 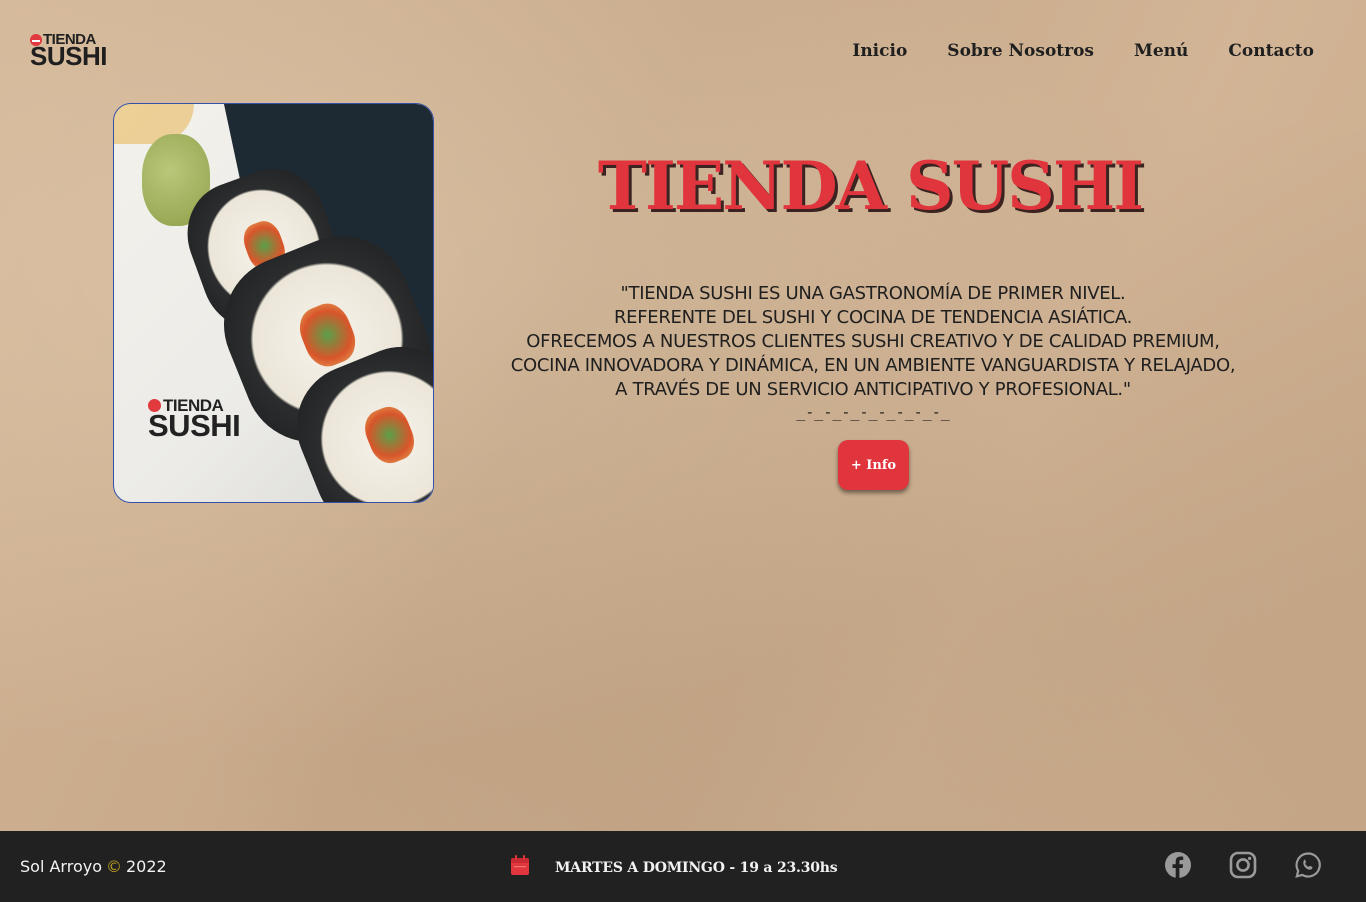 What do you see at coordinates (1271, 51) in the screenshot?
I see `nav-item-contacto: Contacto` at bounding box center [1271, 51].